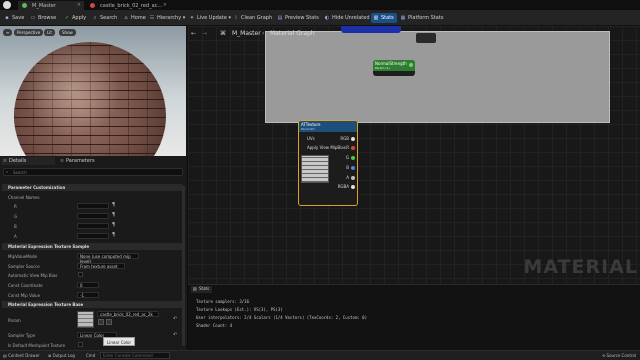 The image size is (640, 360). What do you see at coordinates (88, 295) in the screenshot?
I see `const-mip-field: -1` at bounding box center [88, 295].